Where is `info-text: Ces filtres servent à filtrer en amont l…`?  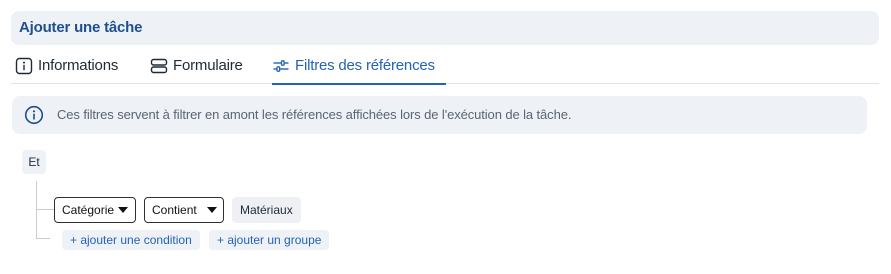 info-text: Ces filtres servent à filtrer en amont l… is located at coordinates (314, 114).